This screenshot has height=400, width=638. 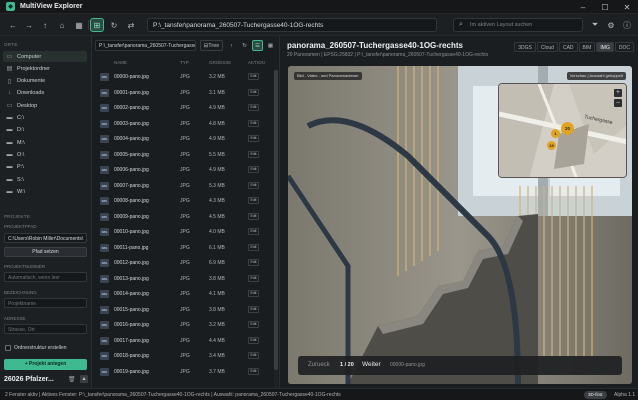 What do you see at coordinates (270, 45) in the screenshot?
I see `grid-view-files-button: ▦` at bounding box center [270, 45].